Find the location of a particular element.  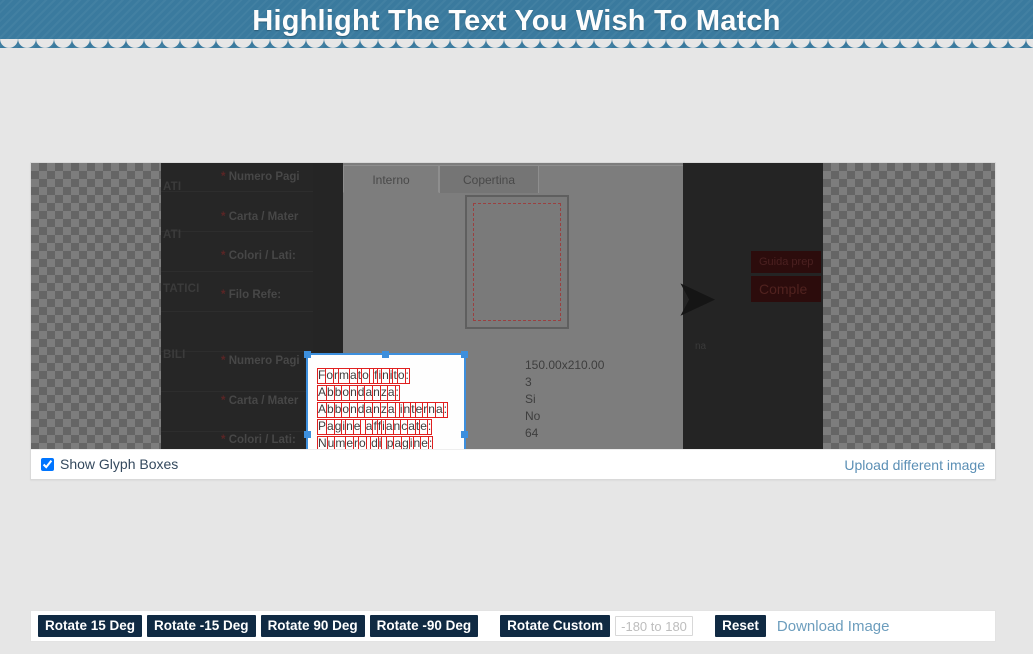

glyph-line: Abbondanza interna: is located at coordinates (398, 409).